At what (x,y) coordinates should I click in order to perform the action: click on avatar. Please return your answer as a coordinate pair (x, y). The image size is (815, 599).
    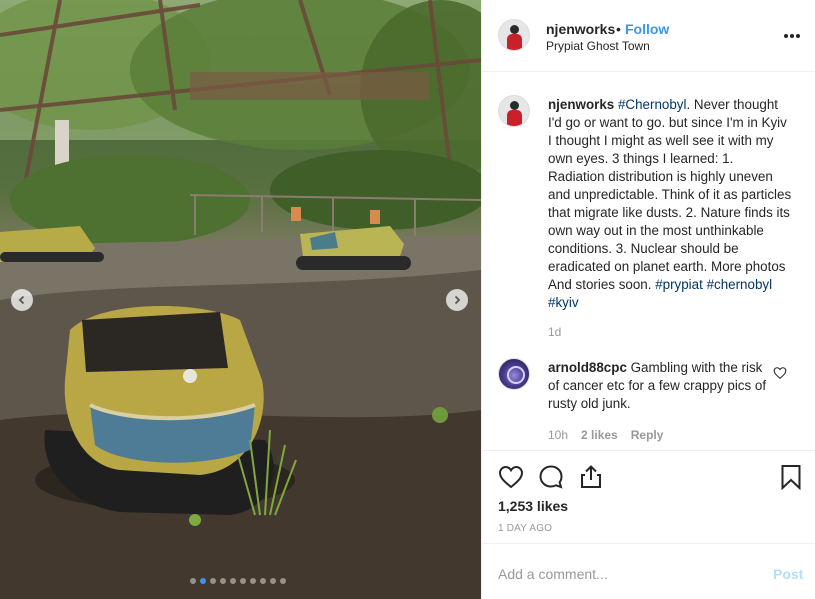
    Looking at the image, I should click on (514, 35).